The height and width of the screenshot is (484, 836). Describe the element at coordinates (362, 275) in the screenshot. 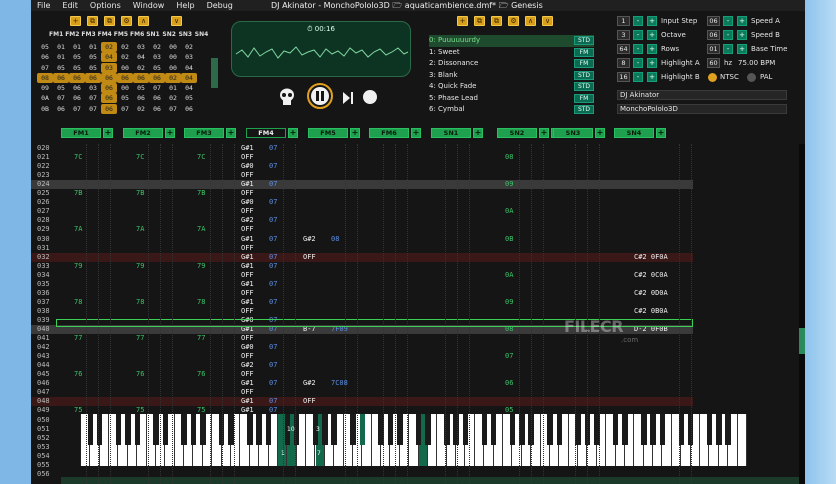

I see `pattern-row: 034 OFF 0A C#2 0C0A` at that location.